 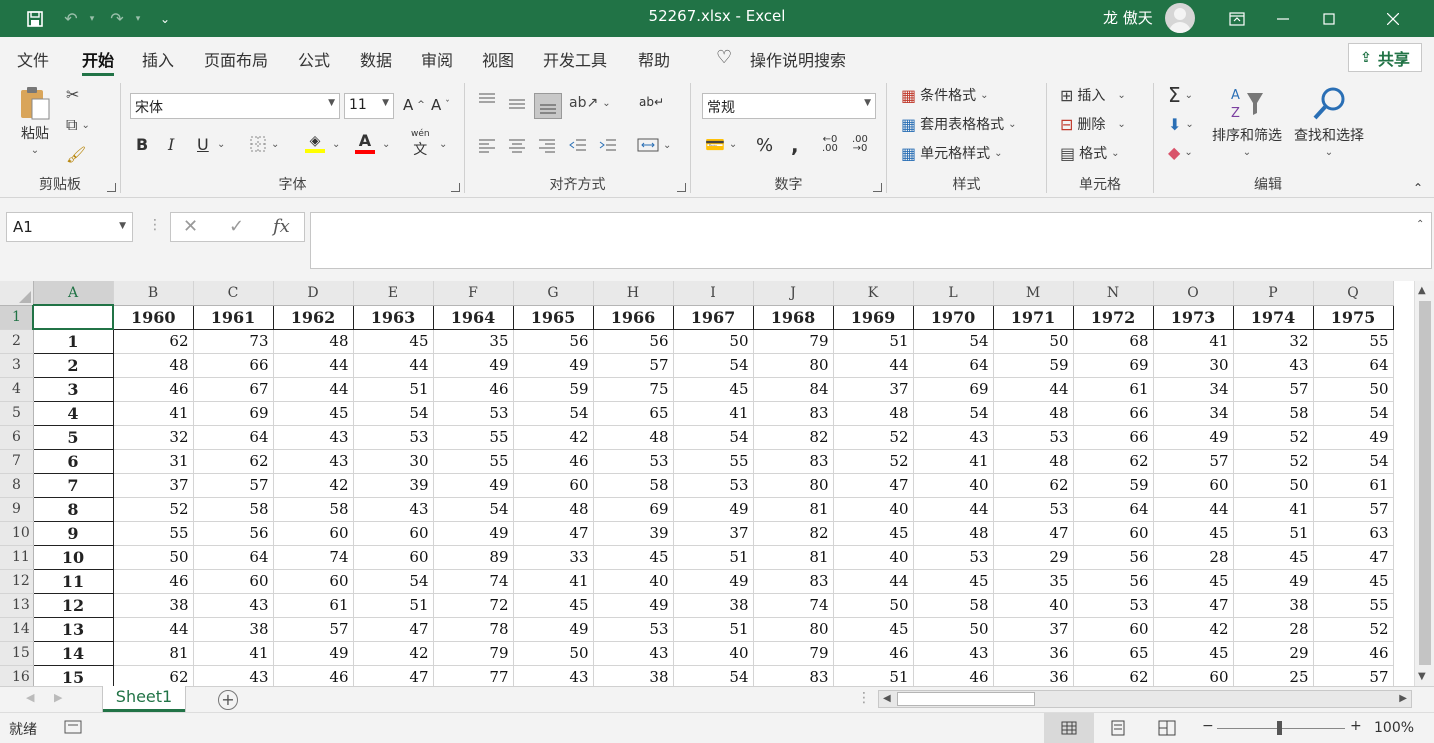 What do you see at coordinates (793, 485) in the screenshot?
I see `data-cell: 80` at bounding box center [793, 485].